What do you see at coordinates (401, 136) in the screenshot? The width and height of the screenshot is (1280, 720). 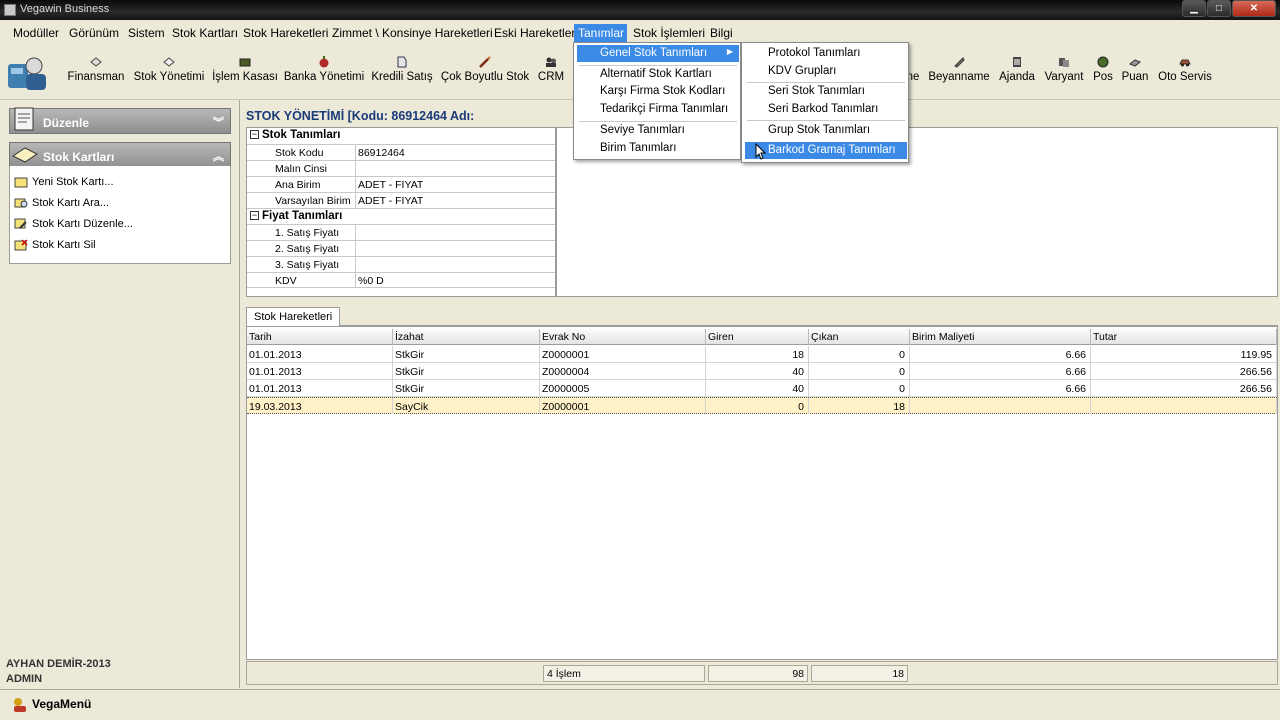 I see `stok-tanimlari-category: − Stok Tanımları` at bounding box center [401, 136].